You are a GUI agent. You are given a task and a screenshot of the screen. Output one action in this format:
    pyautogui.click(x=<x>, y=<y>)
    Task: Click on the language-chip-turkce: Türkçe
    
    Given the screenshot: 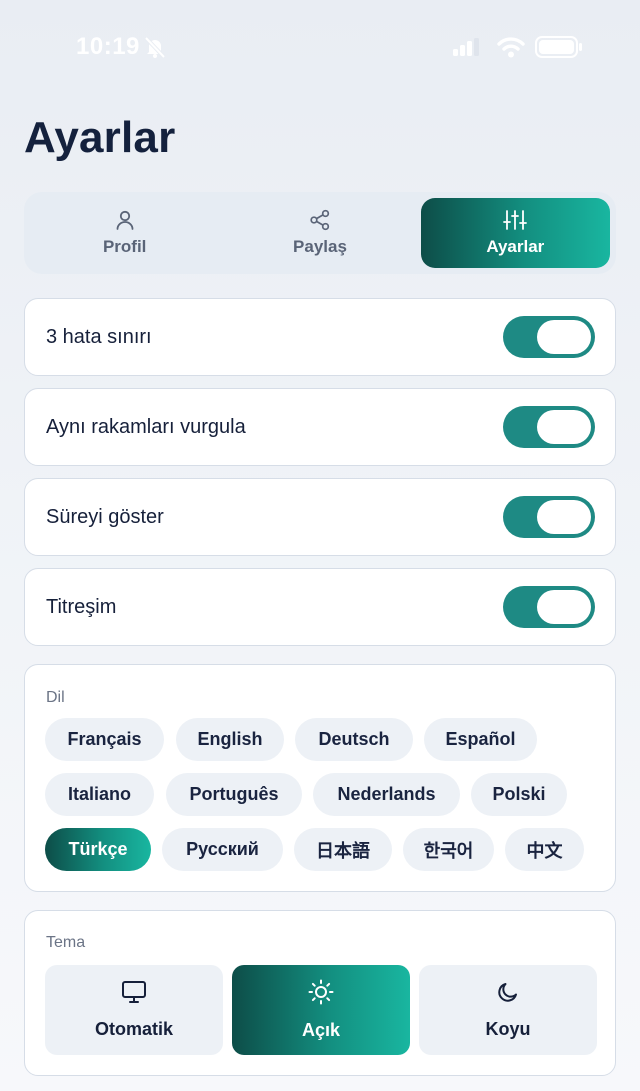 What is the action you would take?
    pyautogui.click(x=98, y=849)
    